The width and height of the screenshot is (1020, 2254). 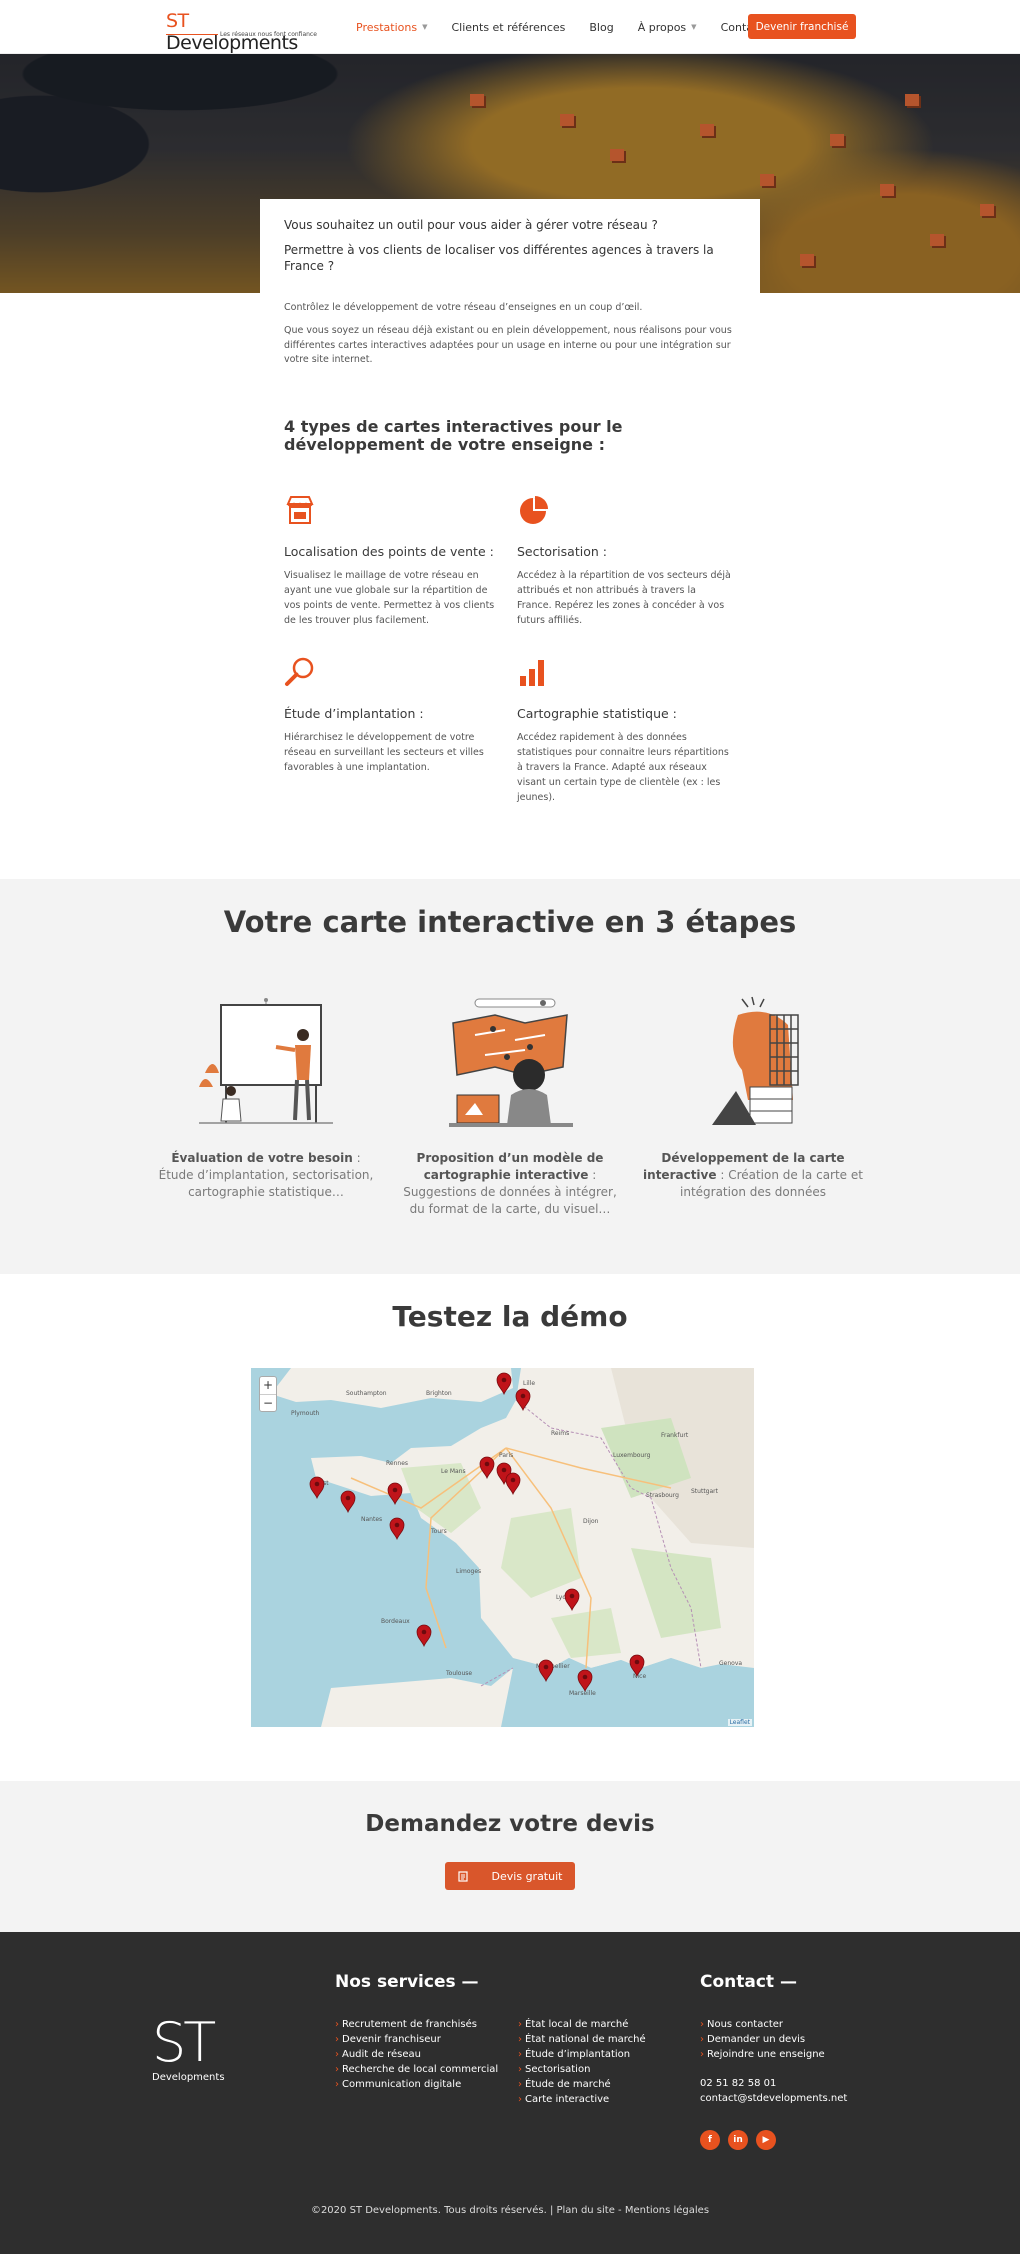 What do you see at coordinates (597, 713) in the screenshot?
I see `feature-title: Cartographie statistique :` at bounding box center [597, 713].